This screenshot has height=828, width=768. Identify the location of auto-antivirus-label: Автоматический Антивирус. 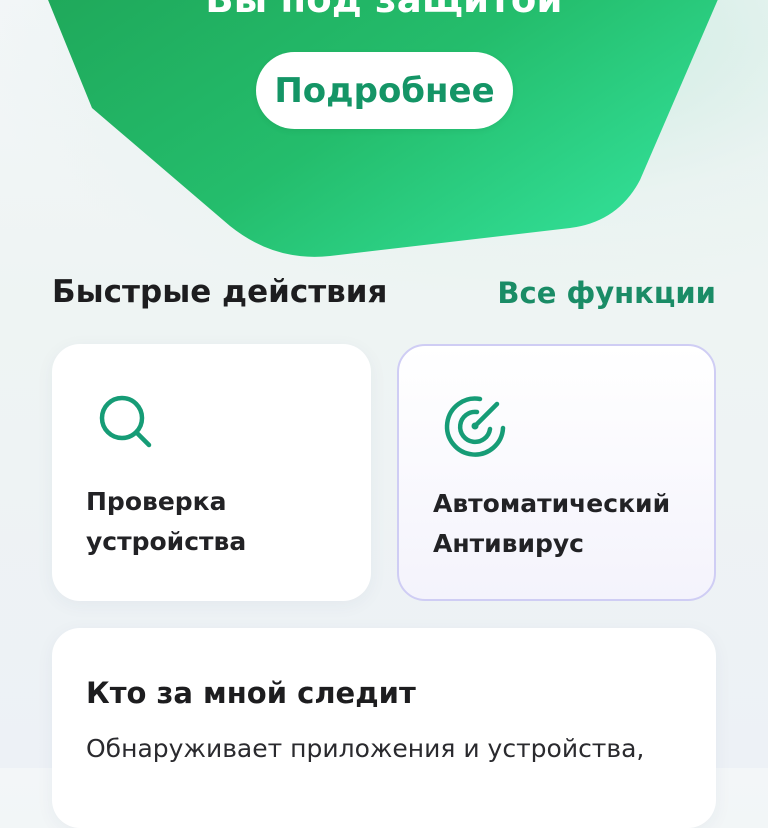
(568, 524).